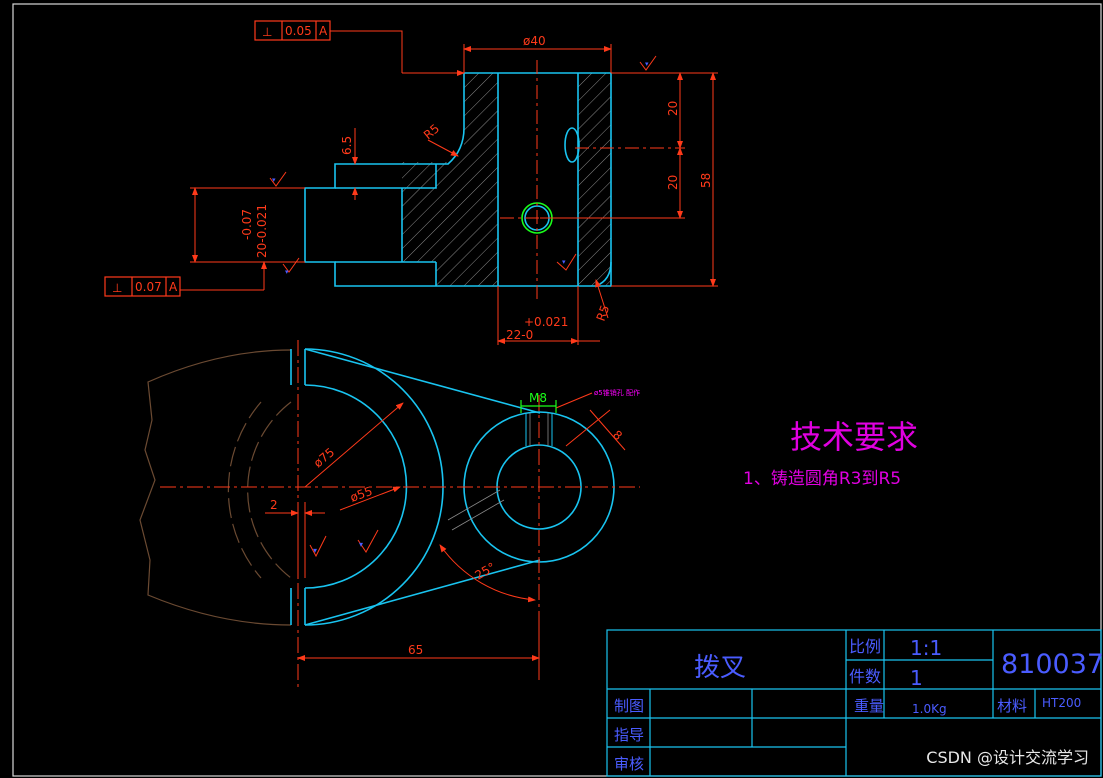  Describe the element at coordinates (629, 735) in the screenshot. I see `guide-label: 指导` at that location.